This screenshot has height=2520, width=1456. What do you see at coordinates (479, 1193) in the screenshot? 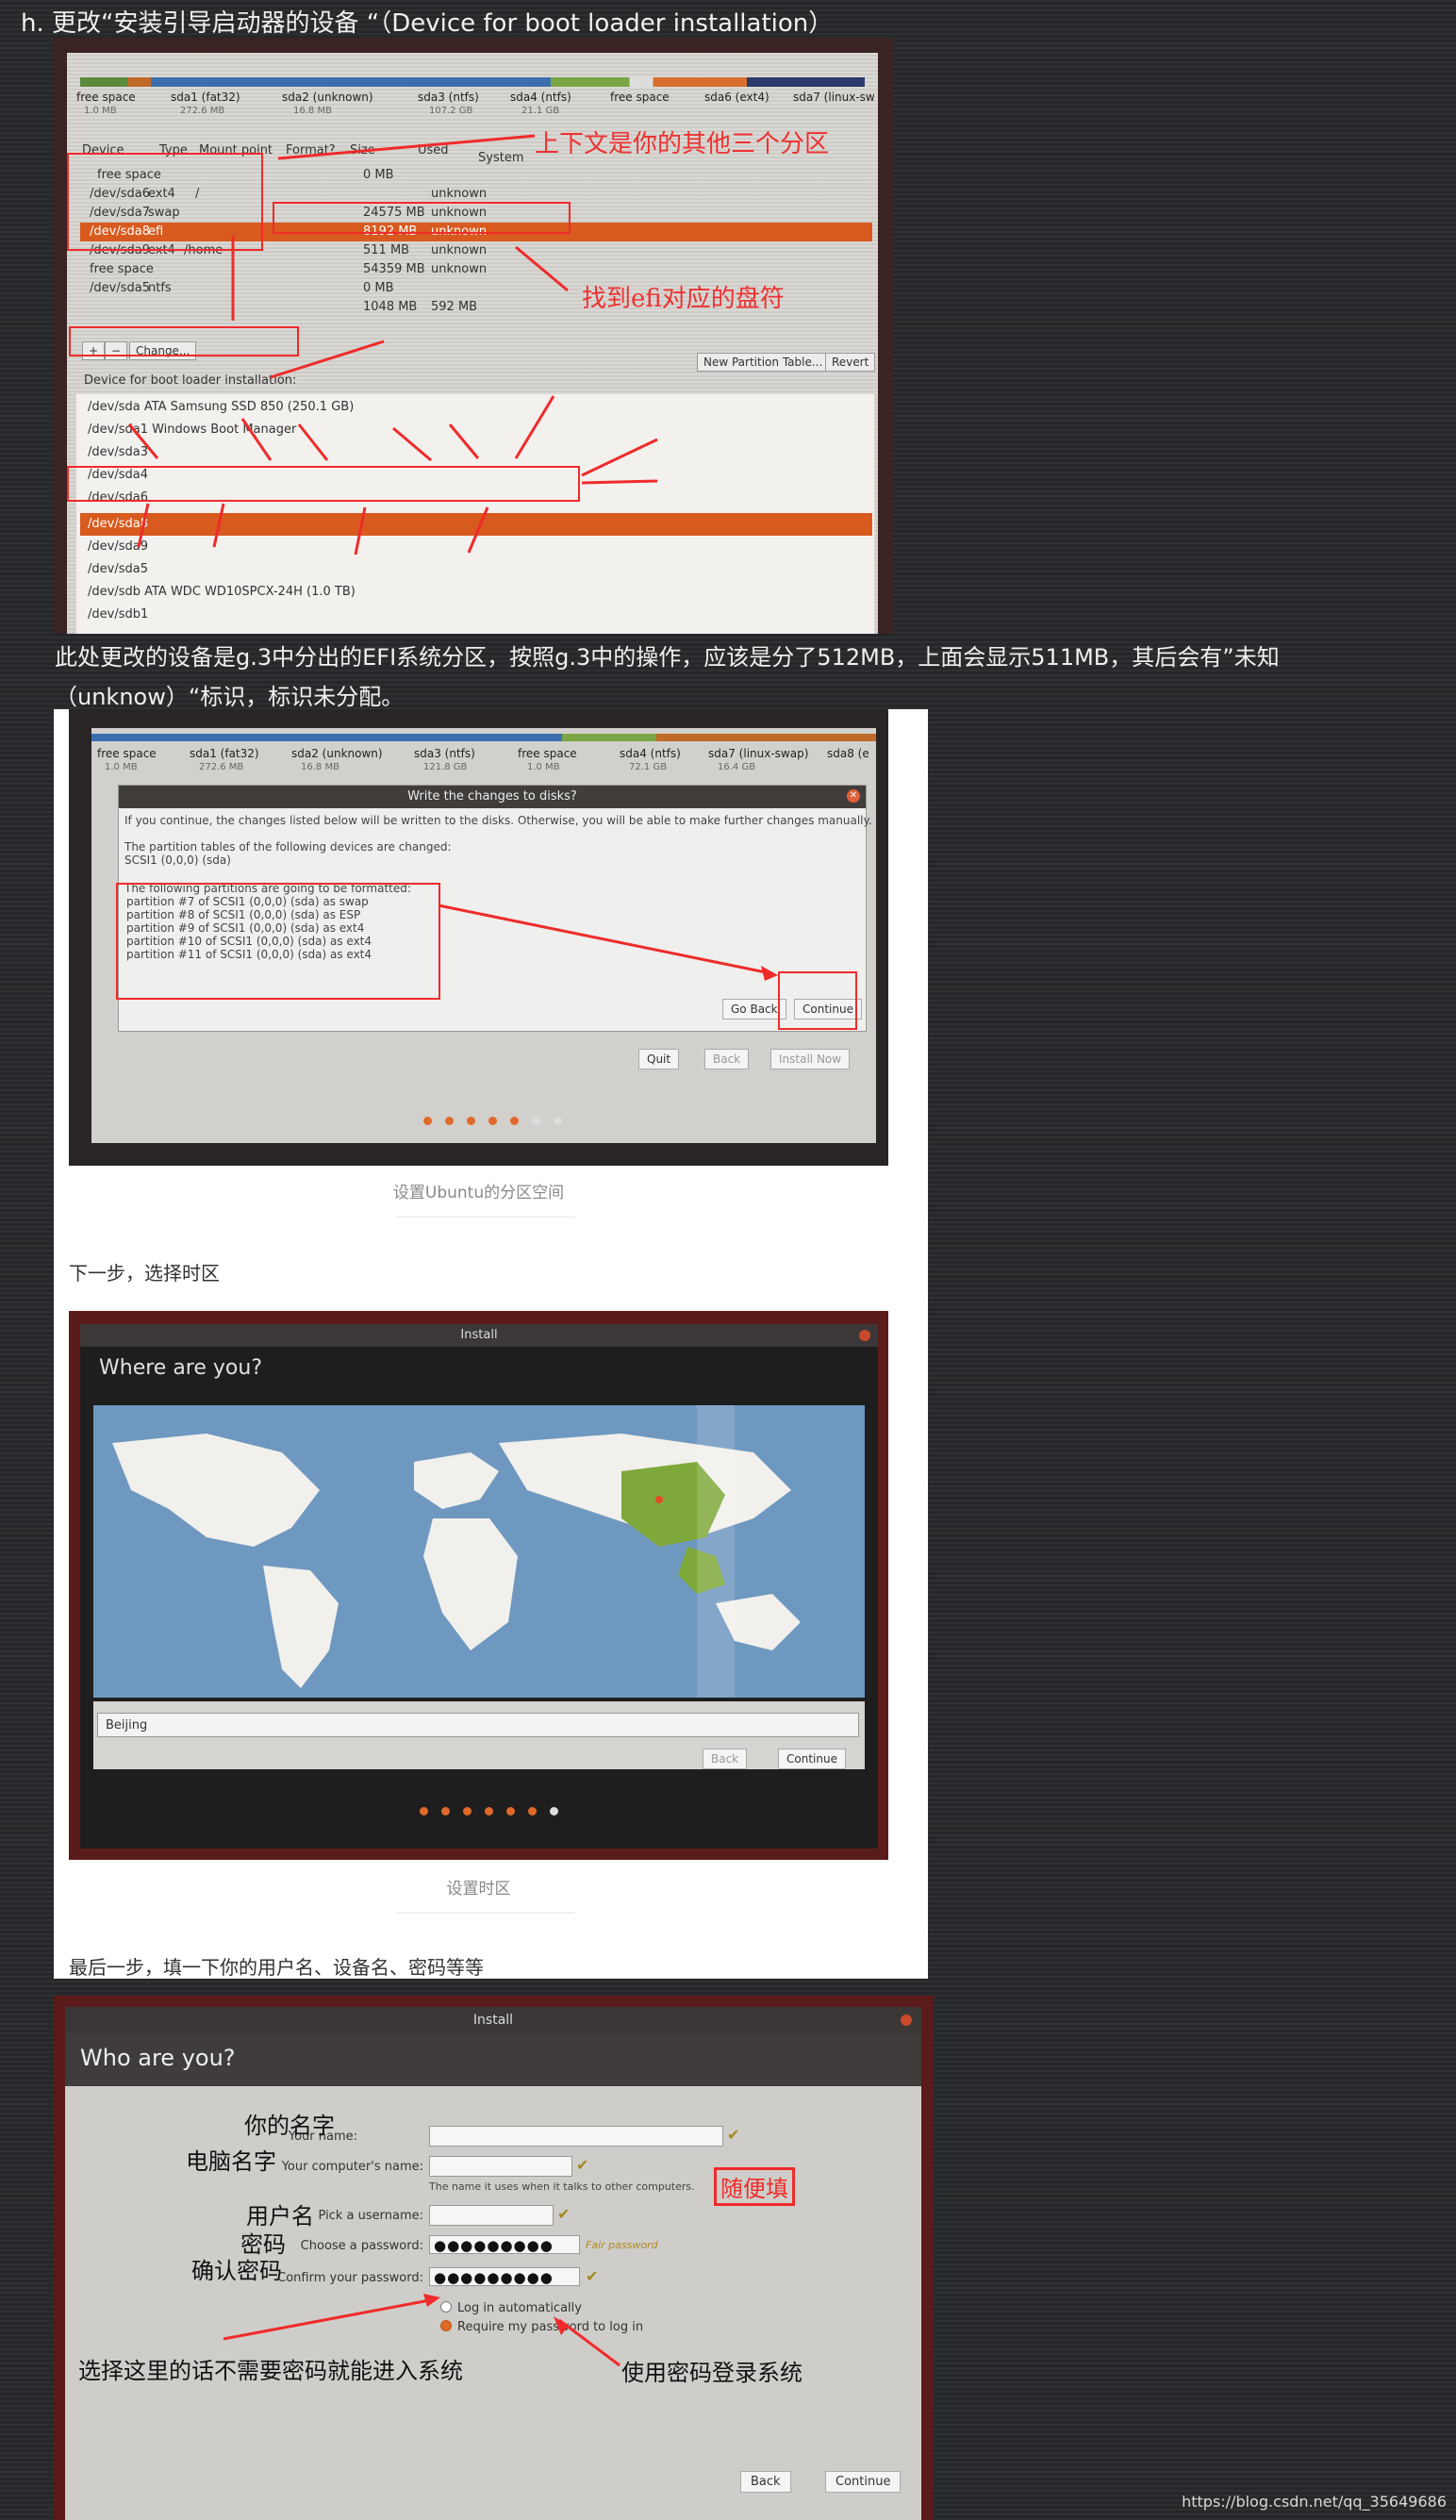
I see `caption-partition: 设置Ubuntu的分区空间` at bounding box center [479, 1193].